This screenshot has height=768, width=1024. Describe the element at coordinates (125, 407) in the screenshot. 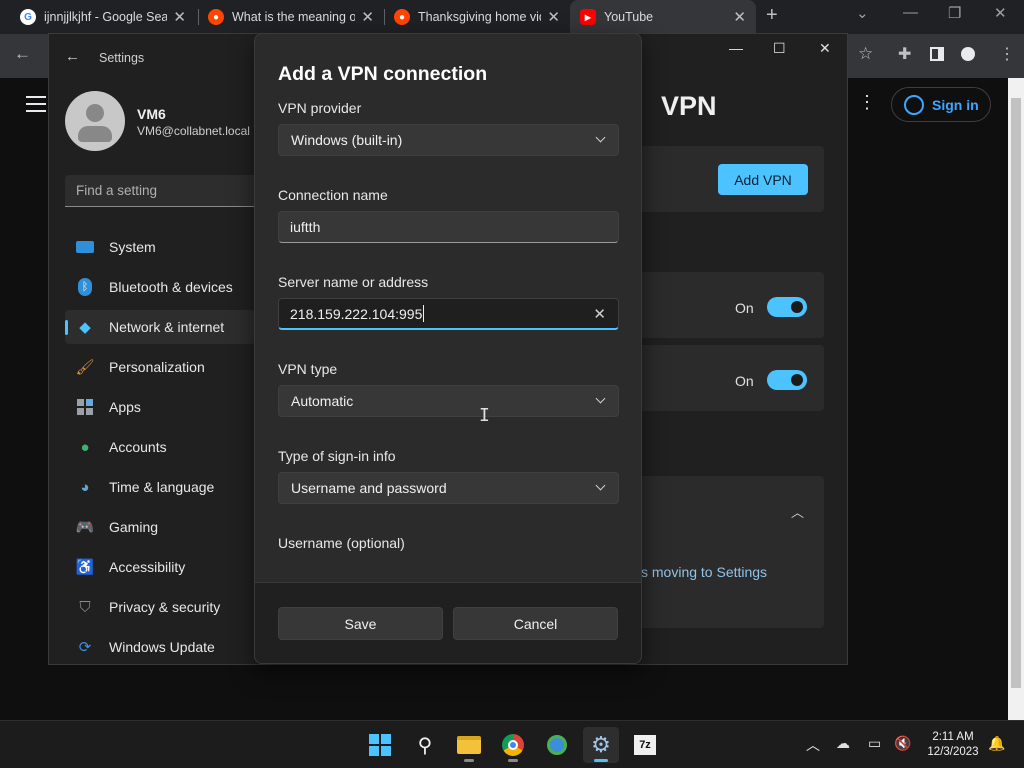

I see `sidebar-item-label: Apps` at that location.